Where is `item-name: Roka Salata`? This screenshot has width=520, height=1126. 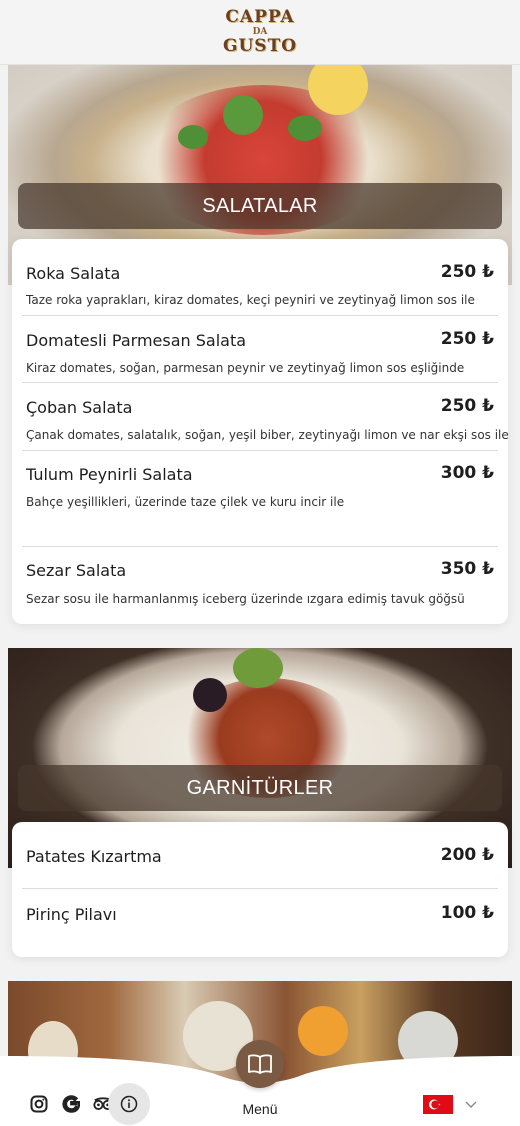
item-name: Roka Salata is located at coordinates (73, 273).